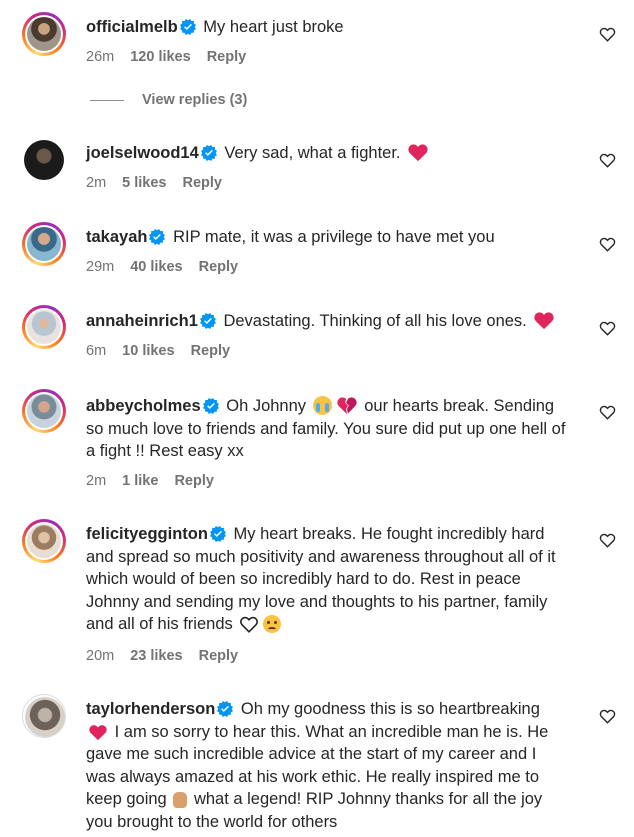 This screenshot has width=634, height=837. I want to click on white-heart-emoji, so click(249, 624).